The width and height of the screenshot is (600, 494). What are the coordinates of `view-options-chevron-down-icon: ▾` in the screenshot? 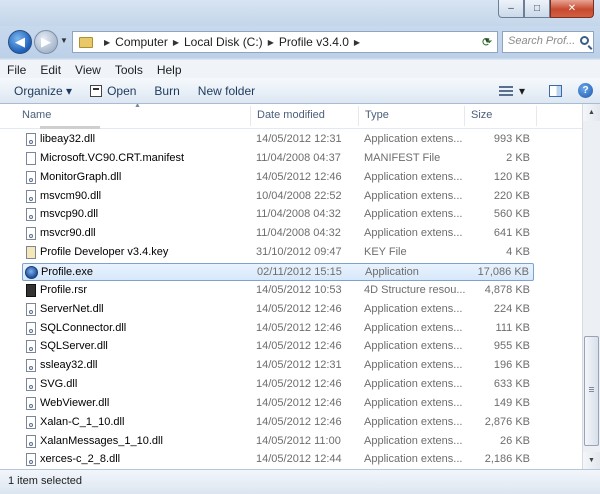 It's located at (522, 91).